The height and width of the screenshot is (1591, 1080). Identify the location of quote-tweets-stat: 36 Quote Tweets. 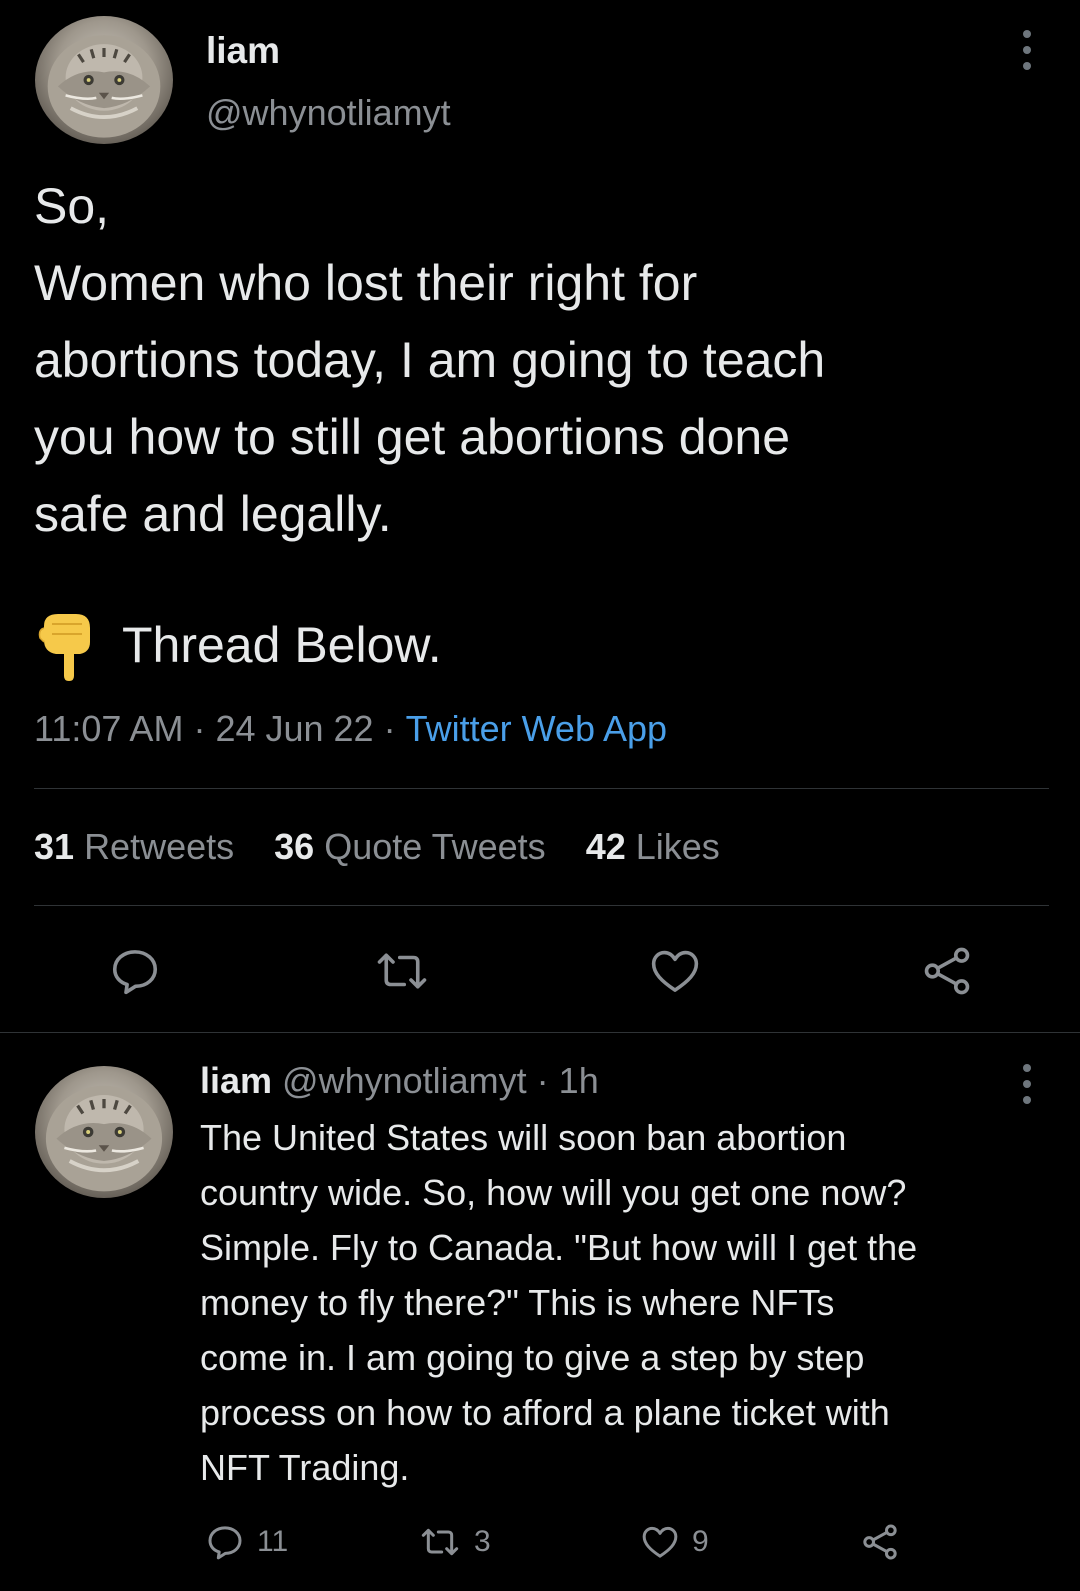
(410, 846).